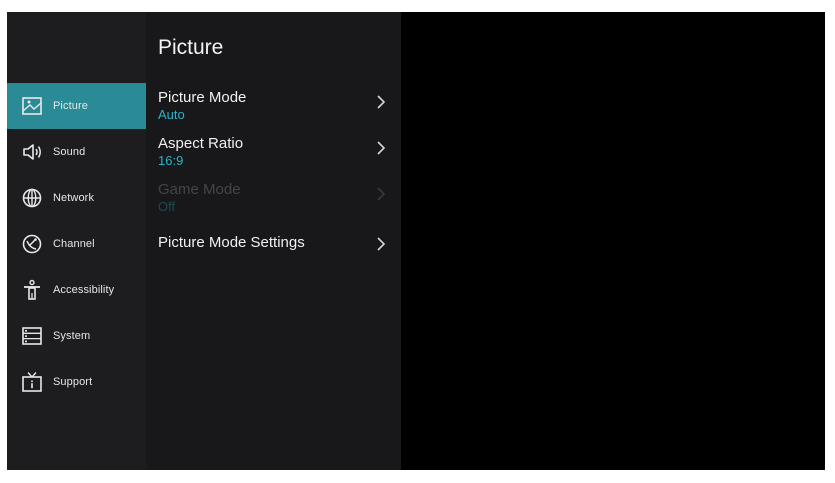  I want to click on sidebar-item-network: Network, so click(76, 198).